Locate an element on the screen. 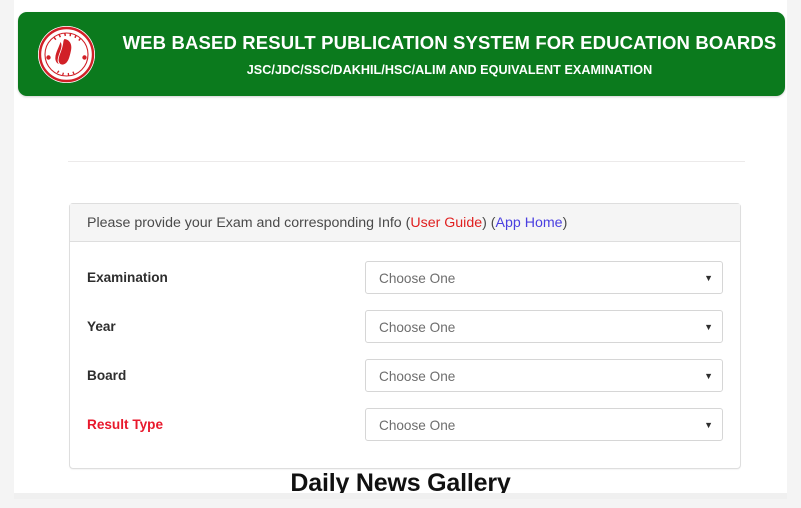  bangladesh-government-emblem-icon is located at coordinates (66, 54).